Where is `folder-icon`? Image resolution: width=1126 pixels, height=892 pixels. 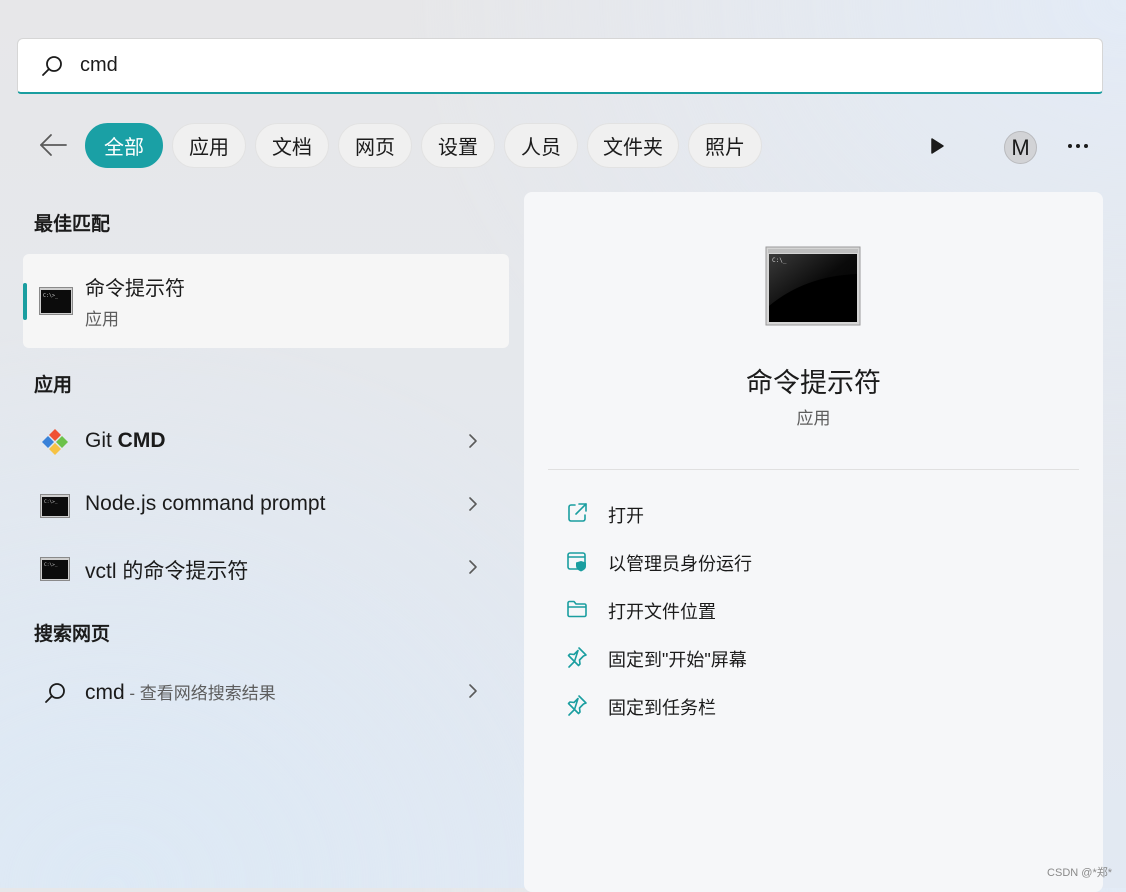
folder-icon is located at coordinates (577, 609).